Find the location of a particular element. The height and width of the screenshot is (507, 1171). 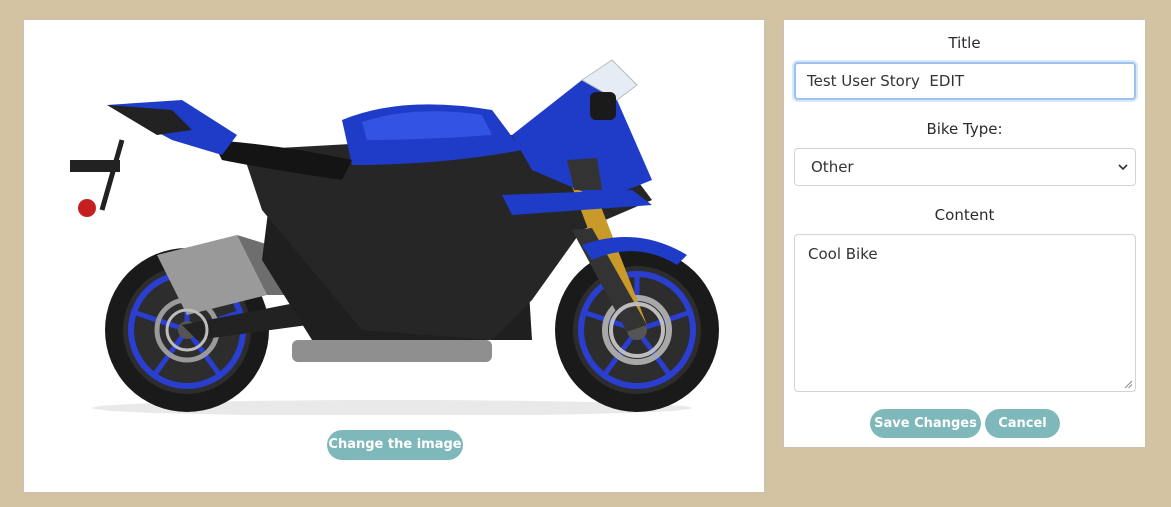

content-textarea: Cool Bike is located at coordinates (965, 313).